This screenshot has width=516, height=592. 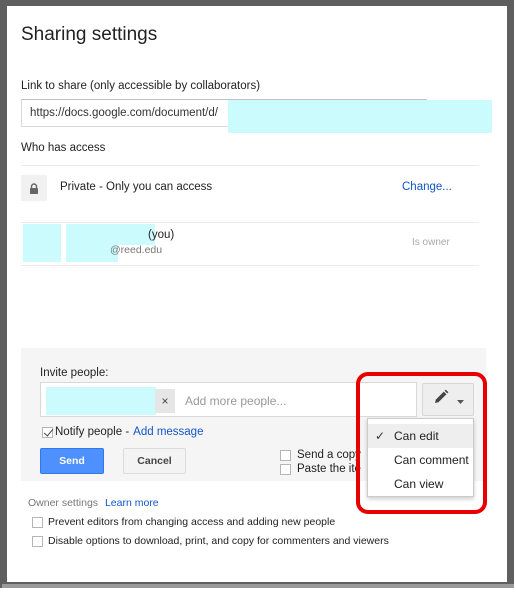 What do you see at coordinates (154, 461) in the screenshot?
I see `cancel-button: Cancel` at bounding box center [154, 461].